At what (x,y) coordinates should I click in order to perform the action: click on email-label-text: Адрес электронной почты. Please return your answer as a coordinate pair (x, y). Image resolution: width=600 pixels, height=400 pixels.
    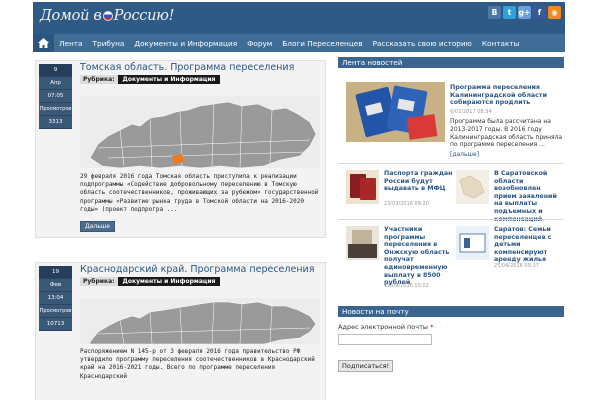
    Looking at the image, I should click on (383, 327).